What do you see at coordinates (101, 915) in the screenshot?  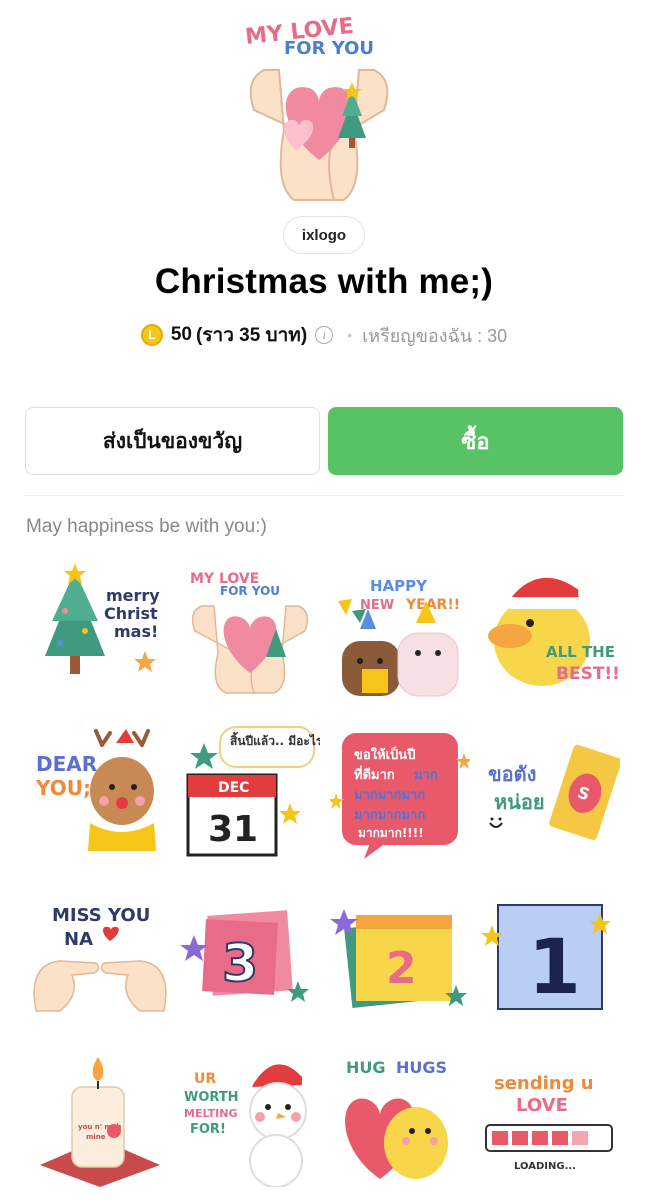 I see `svg-text: MISS YOU` at bounding box center [101, 915].